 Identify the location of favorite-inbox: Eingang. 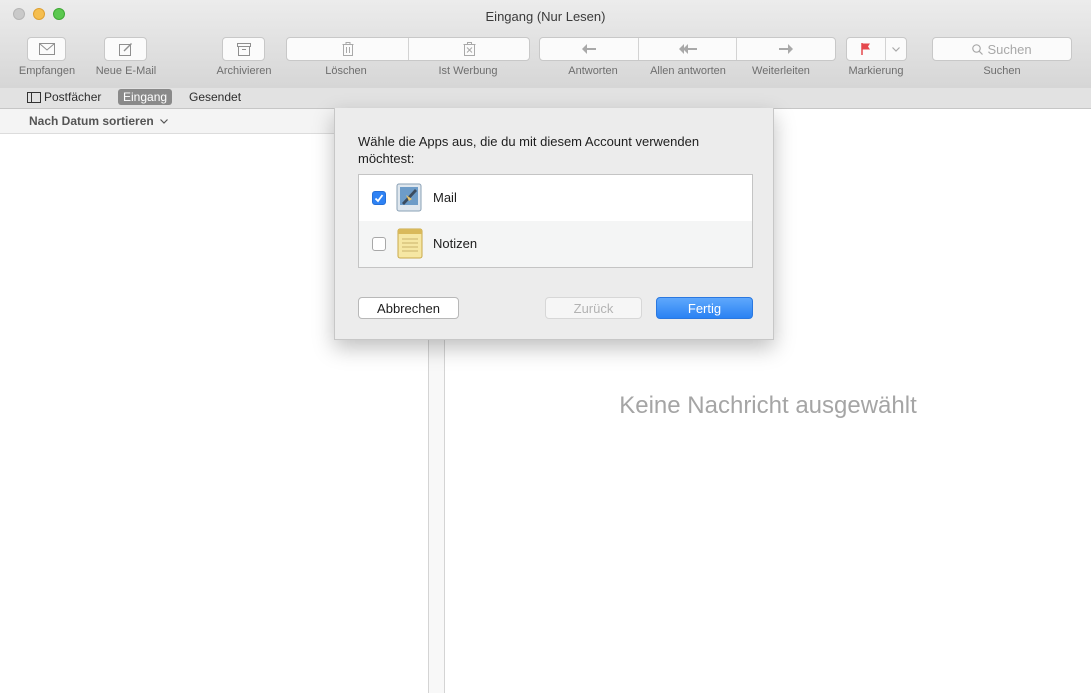
(145, 97).